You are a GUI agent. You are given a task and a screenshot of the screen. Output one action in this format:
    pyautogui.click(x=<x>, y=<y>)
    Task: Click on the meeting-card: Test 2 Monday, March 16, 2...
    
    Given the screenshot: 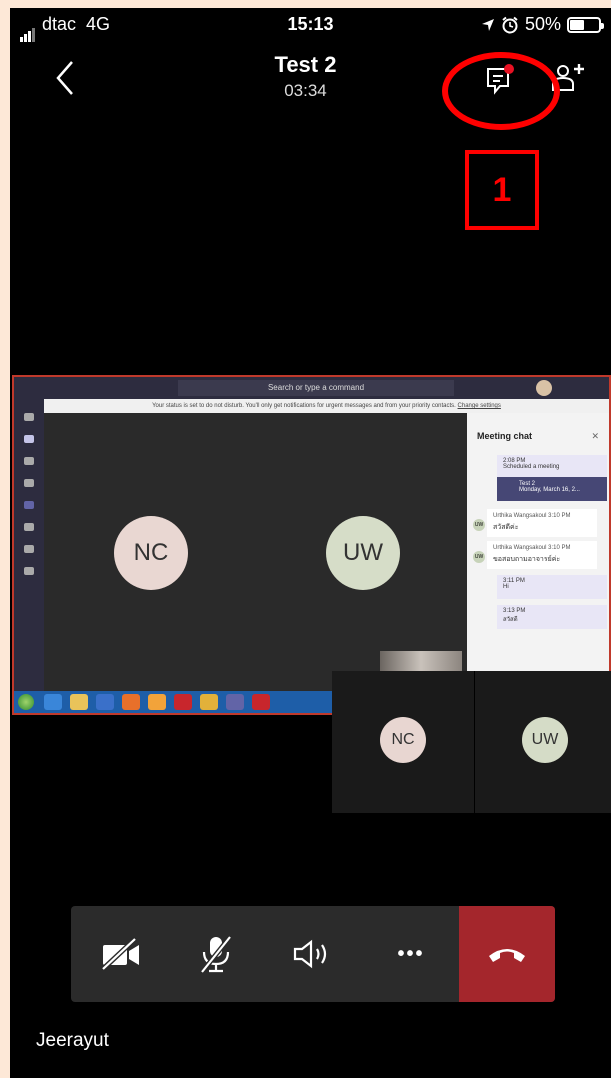 What is the action you would take?
    pyautogui.click(x=552, y=489)
    